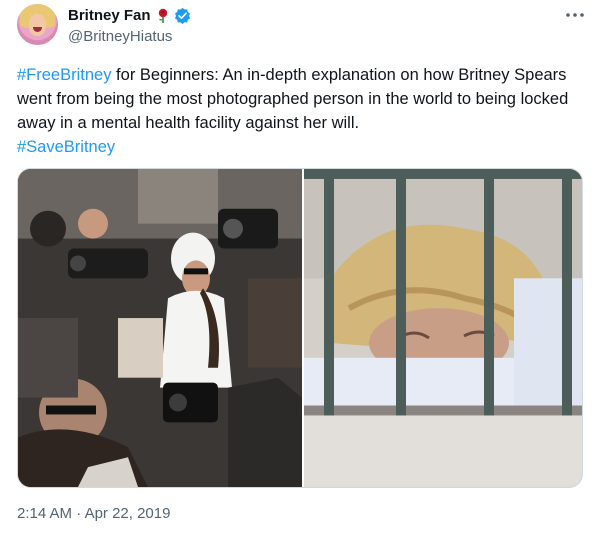 The width and height of the screenshot is (595, 533). What do you see at coordinates (182, 15) in the screenshot?
I see `verified-badge-icon` at bounding box center [182, 15].